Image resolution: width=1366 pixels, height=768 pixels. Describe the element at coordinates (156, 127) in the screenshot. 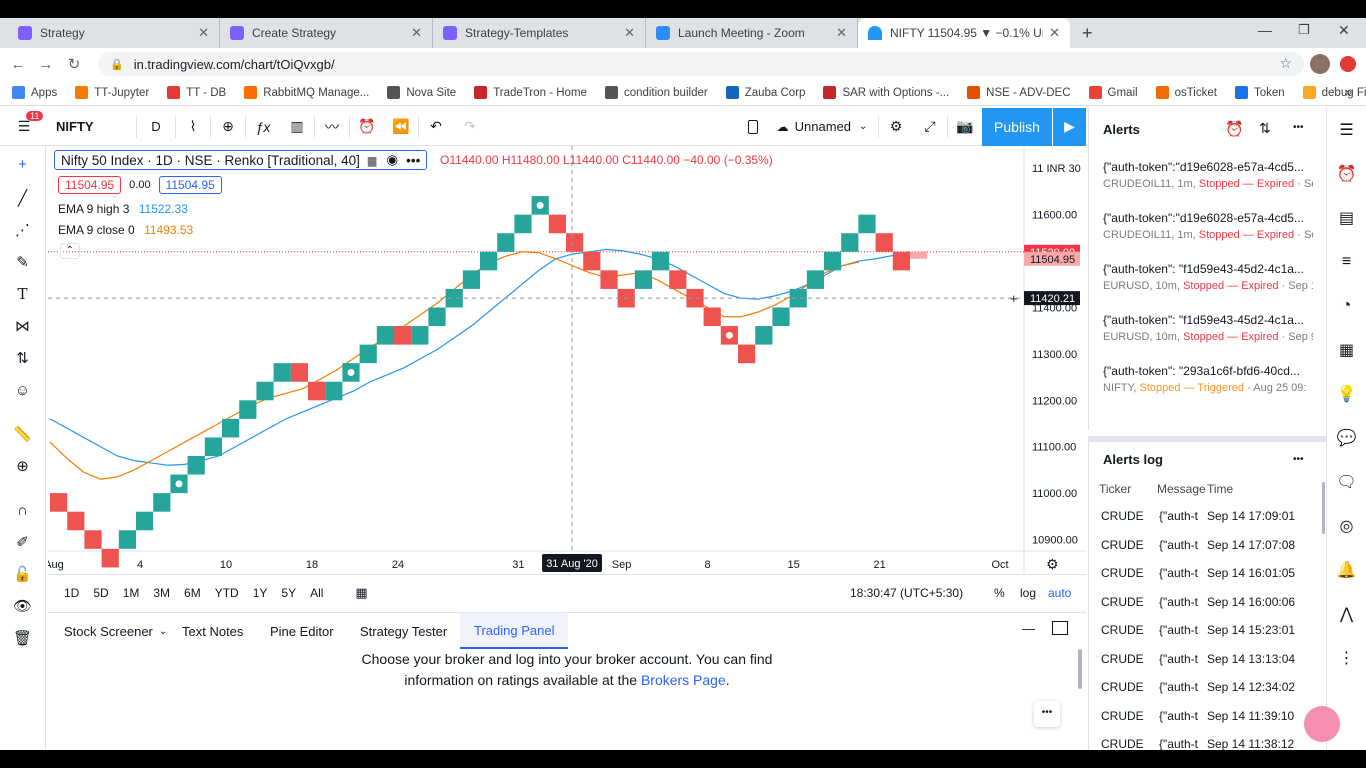

I see `interval-button: D` at that location.